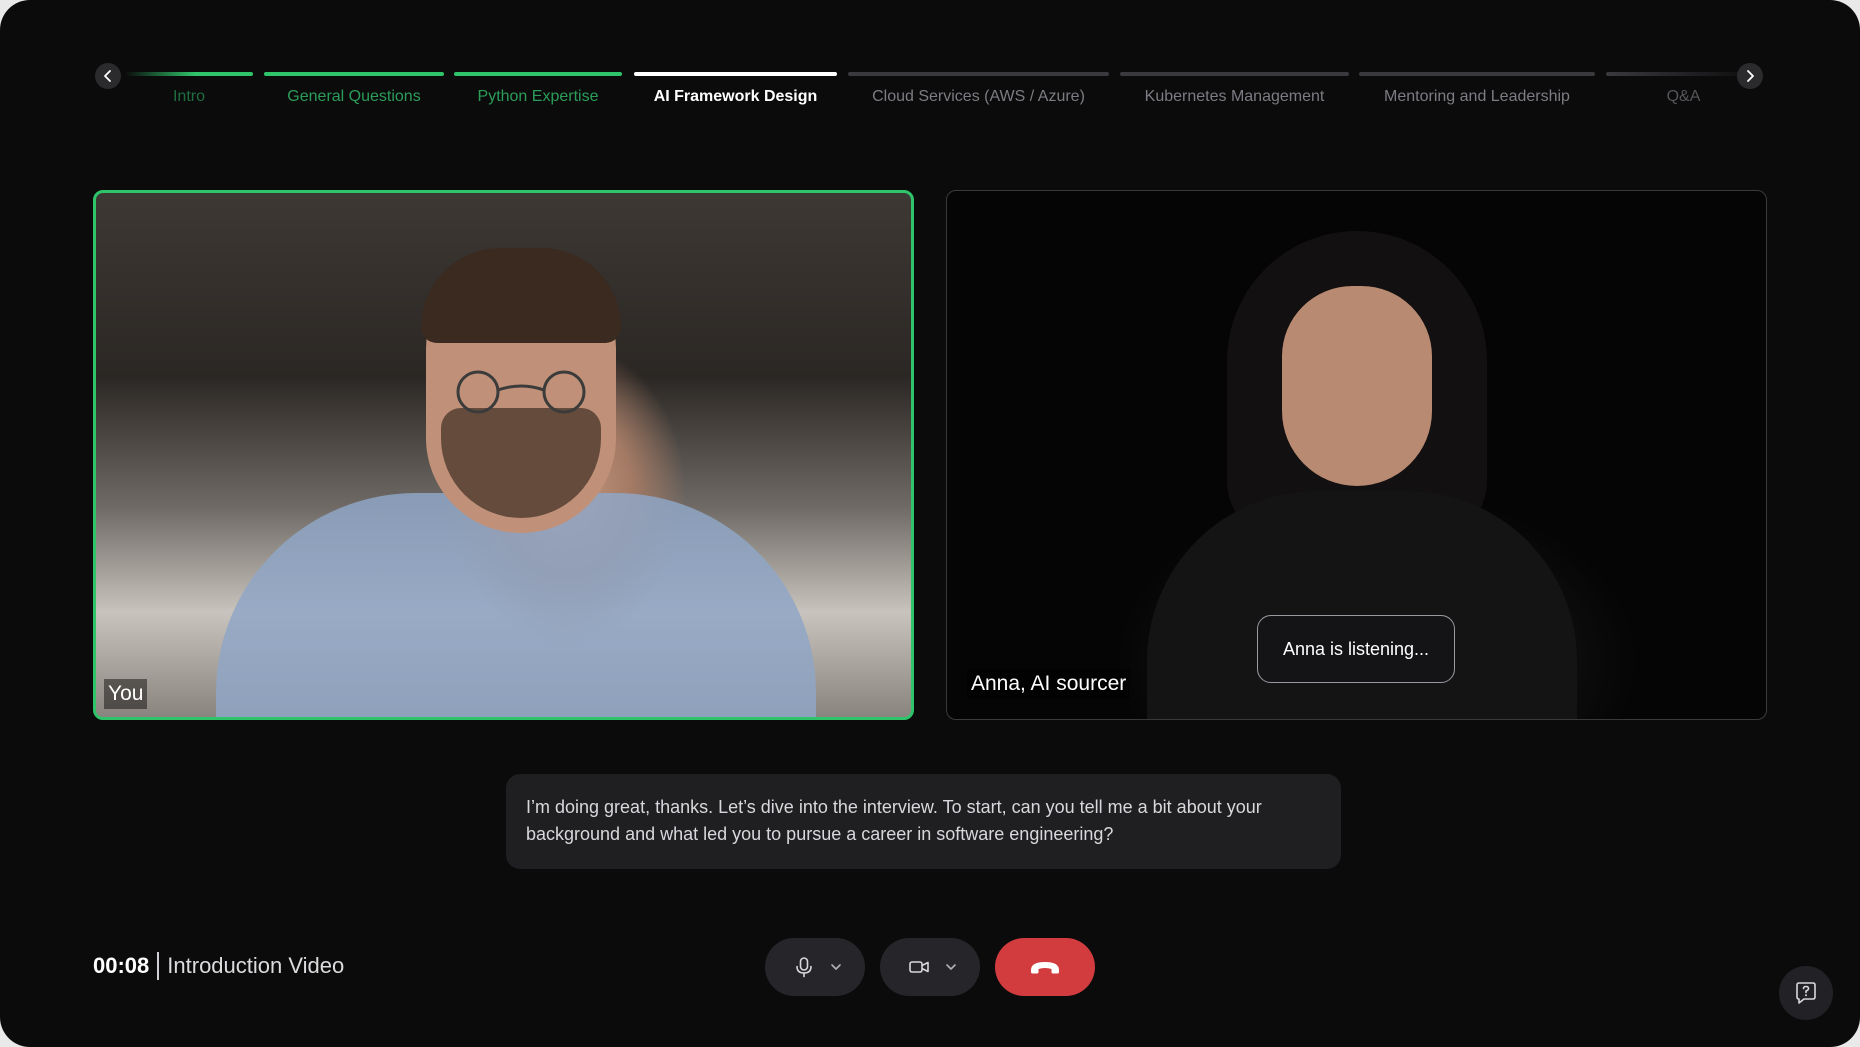 Image resolution: width=1860 pixels, height=1047 pixels. Describe the element at coordinates (126, 694) in the screenshot. I see `self-name-tag: You` at that location.